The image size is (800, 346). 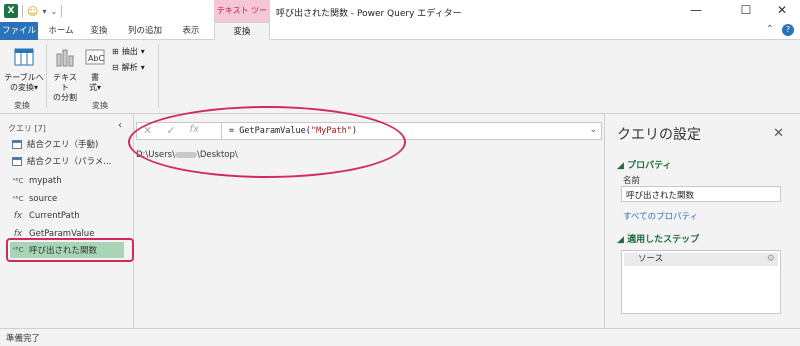 I want to click on formula-text: = GetParamValue("MyPath"), so click(x=293, y=131).